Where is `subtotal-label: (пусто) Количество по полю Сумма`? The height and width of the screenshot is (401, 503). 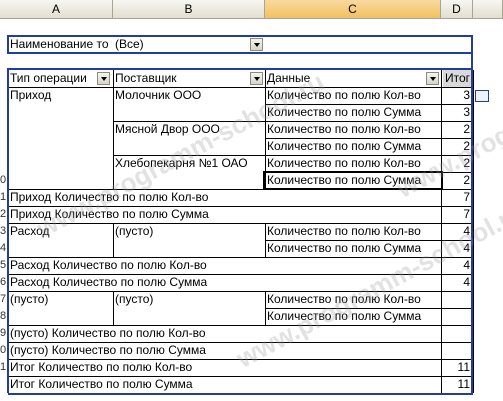 subtotal-label: (пусто) Количество по полю Сумма is located at coordinates (223, 350).